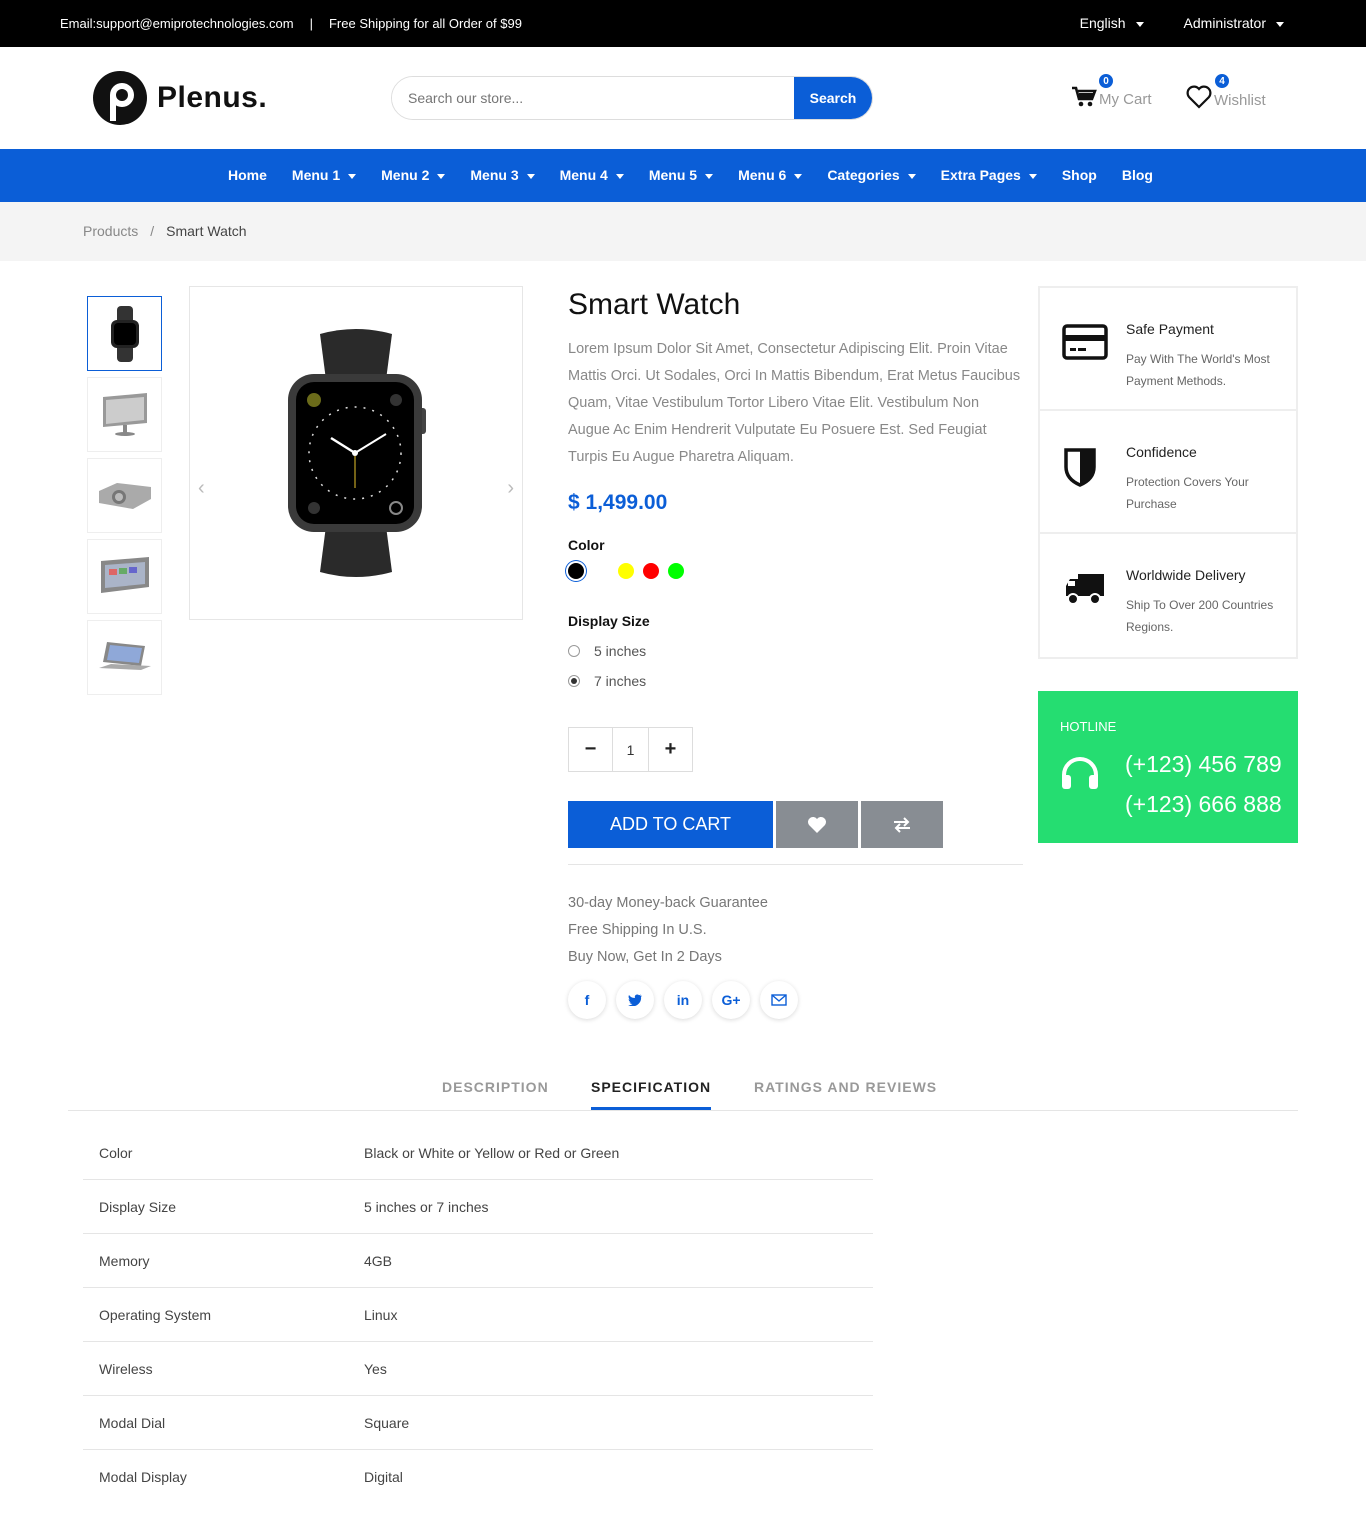 This screenshot has height=1526, width=1366. Describe the element at coordinates (731, 1000) in the screenshot. I see `google-plus-icon: G+` at that location.